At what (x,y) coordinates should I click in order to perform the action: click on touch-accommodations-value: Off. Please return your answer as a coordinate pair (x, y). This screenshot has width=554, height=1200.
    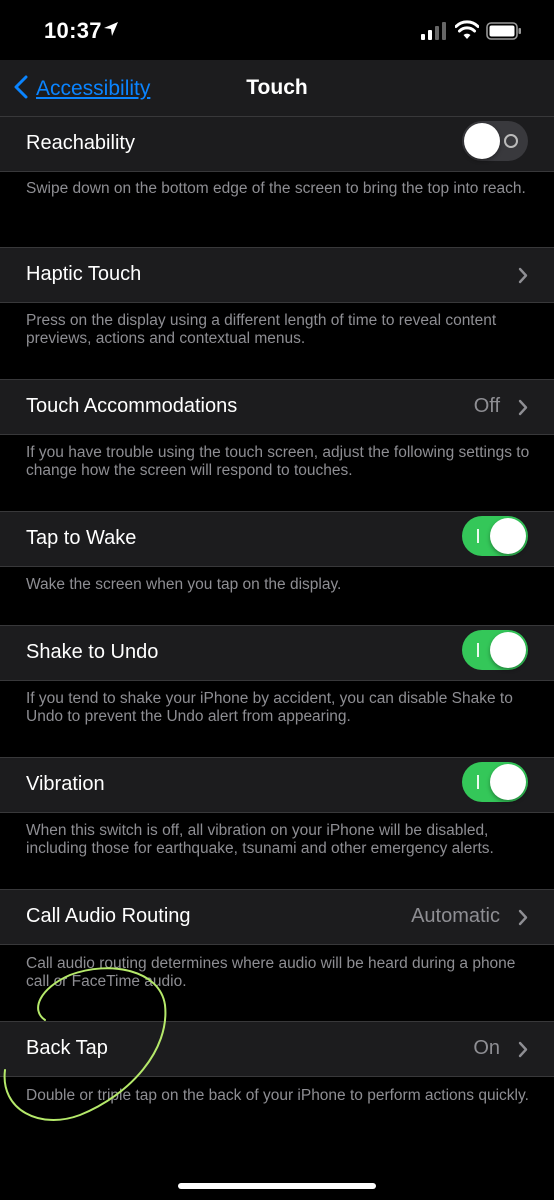
    Looking at the image, I should click on (486, 406).